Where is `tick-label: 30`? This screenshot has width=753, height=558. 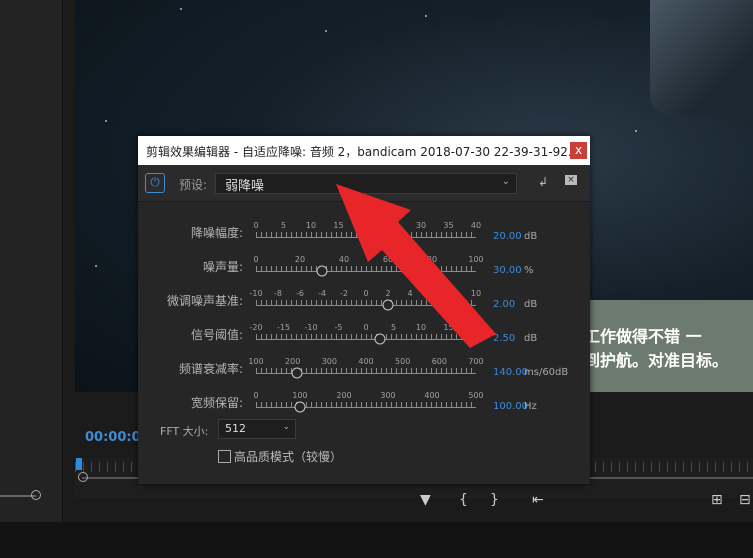
tick-label: 30 is located at coordinates (421, 225).